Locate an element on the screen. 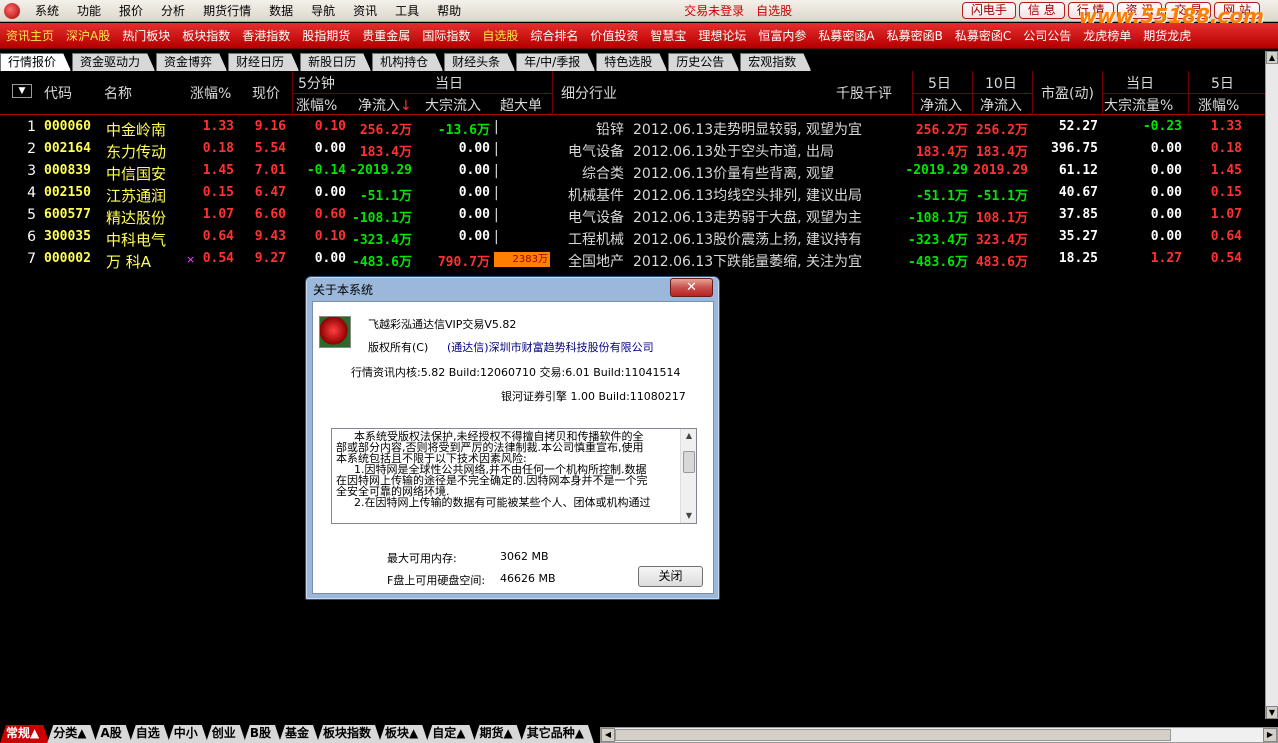 The width and height of the screenshot is (1278, 743). category-tab: 板块▲ is located at coordinates (403, 734).